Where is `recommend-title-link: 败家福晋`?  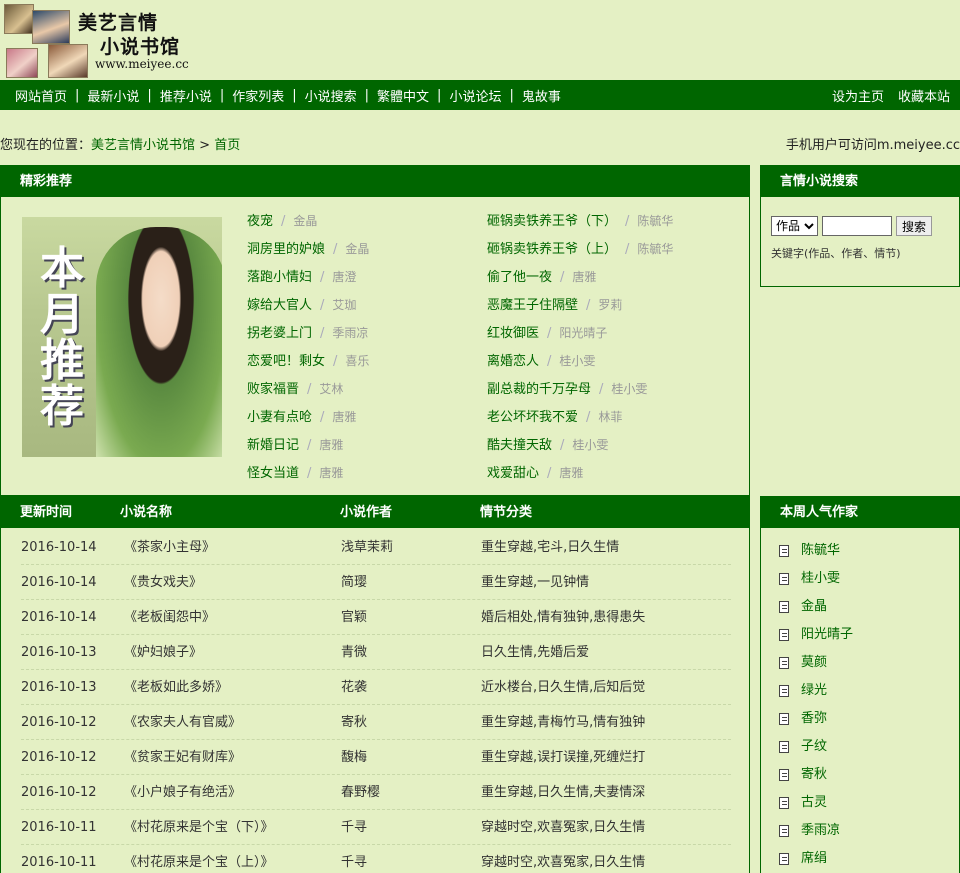 recommend-title-link: 败家福晋 is located at coordinates (273, 389).